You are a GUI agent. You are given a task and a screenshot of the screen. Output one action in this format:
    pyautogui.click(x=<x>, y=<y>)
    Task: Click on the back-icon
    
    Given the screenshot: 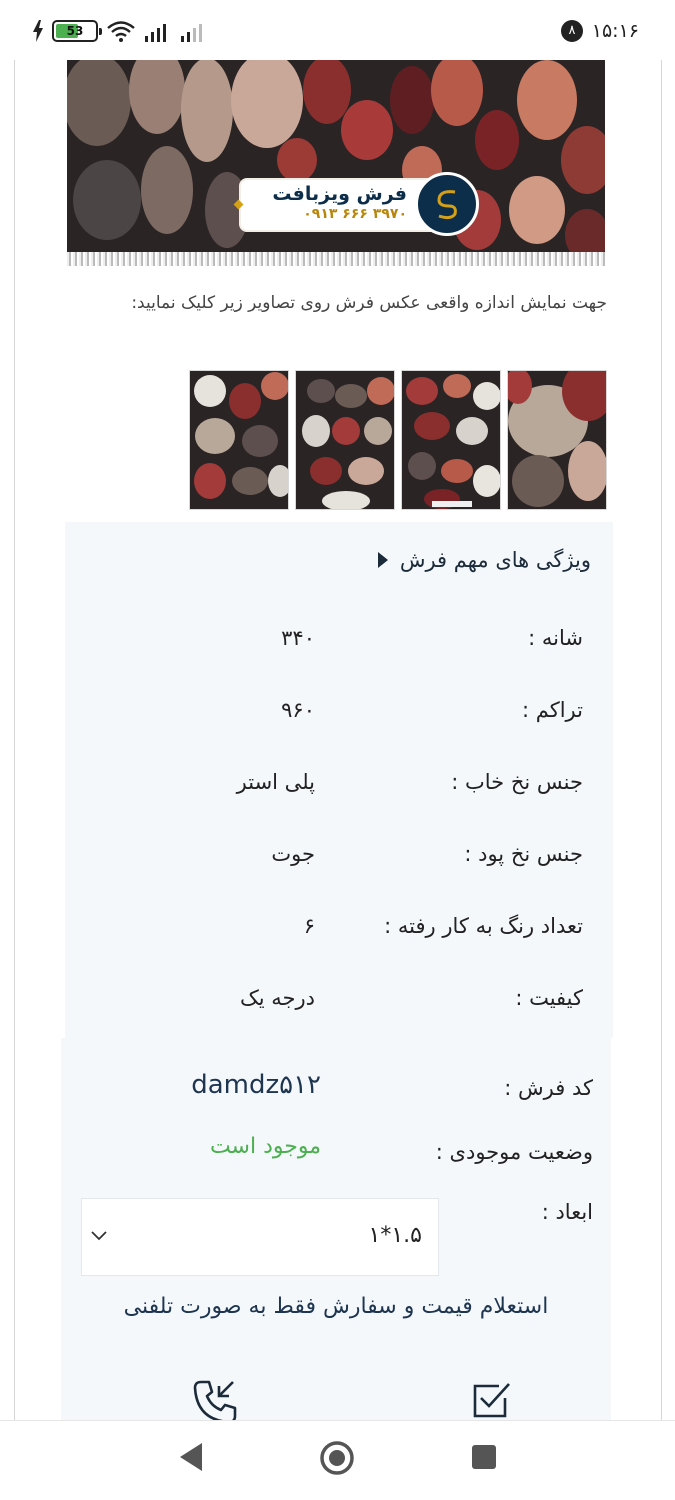 What is the action you would take?
    pyautogui.click(x=191, y=1457)
    